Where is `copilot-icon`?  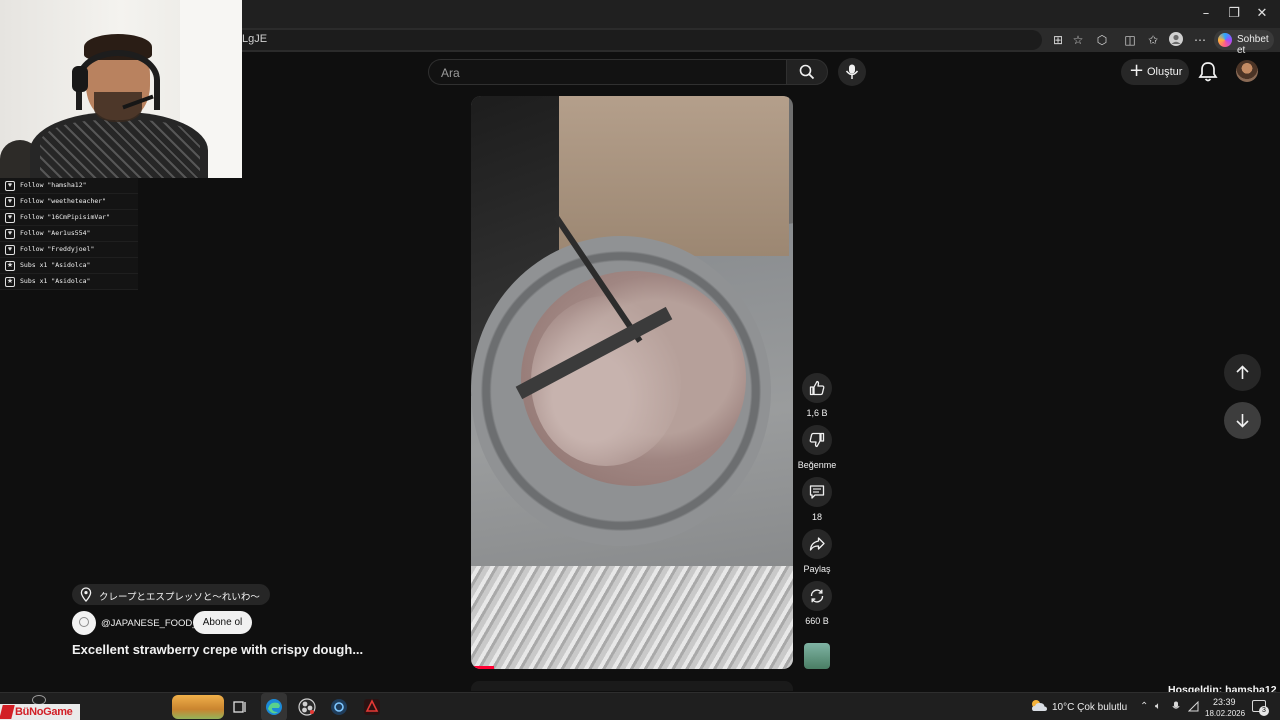
copilot-icon is located at coordinates (1225, 40).